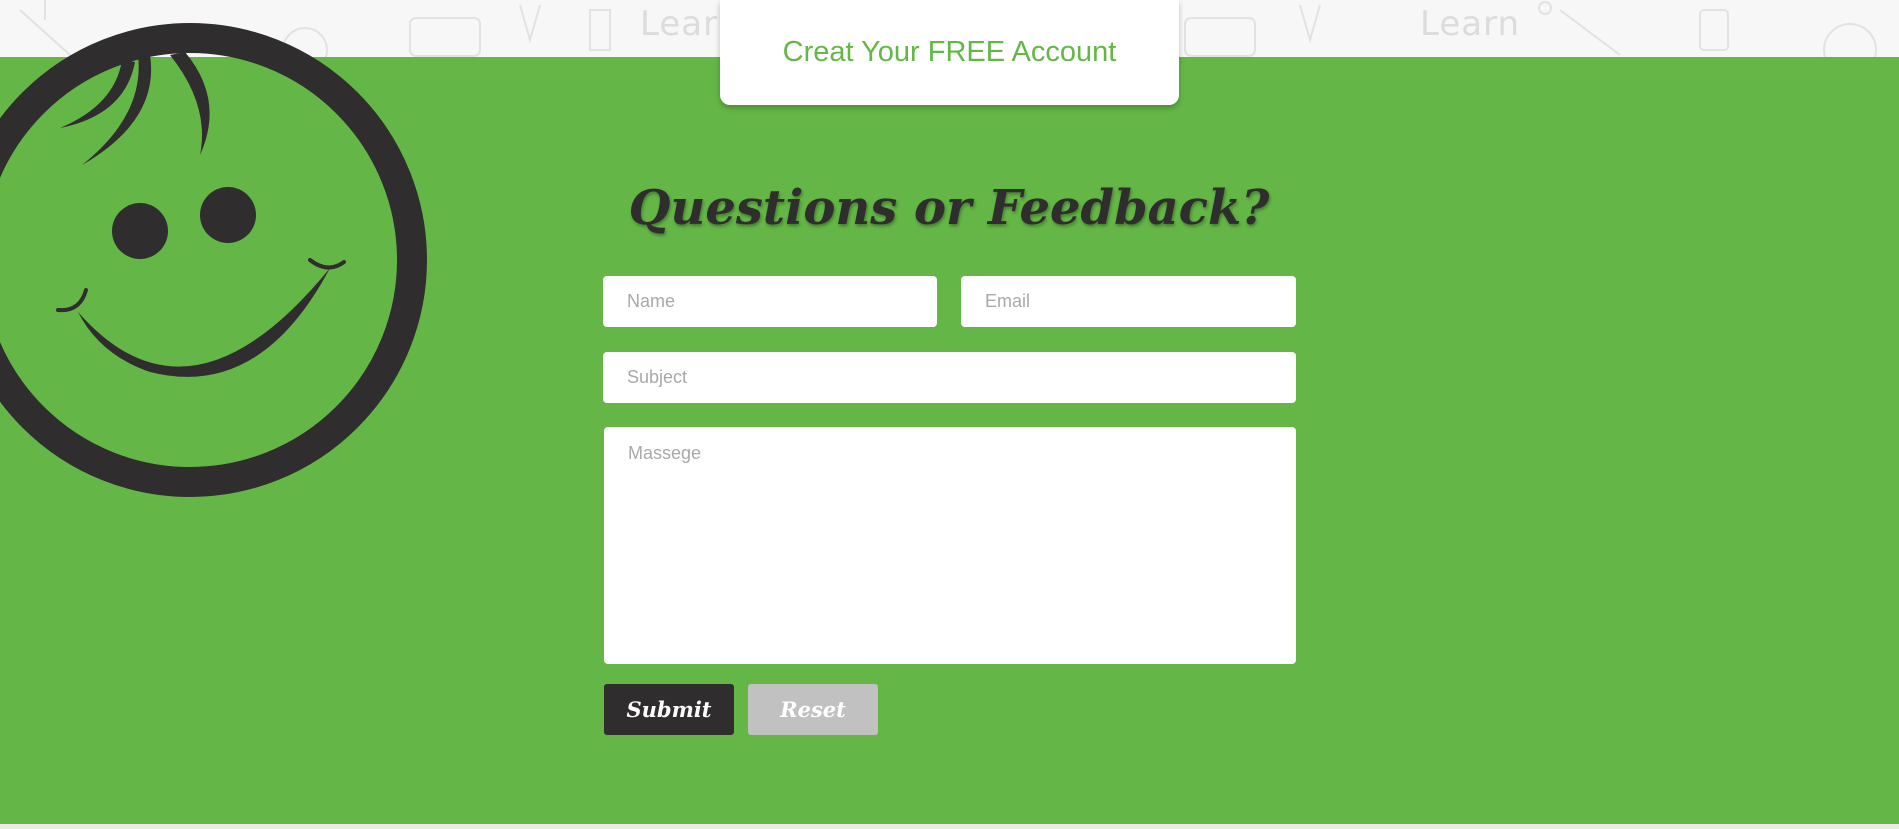 Image resolution: width=1899 pixels, height=829 pixels. Describe the element at coordinates (949, 377) in the screenshot. I see `subject-input` at that location.